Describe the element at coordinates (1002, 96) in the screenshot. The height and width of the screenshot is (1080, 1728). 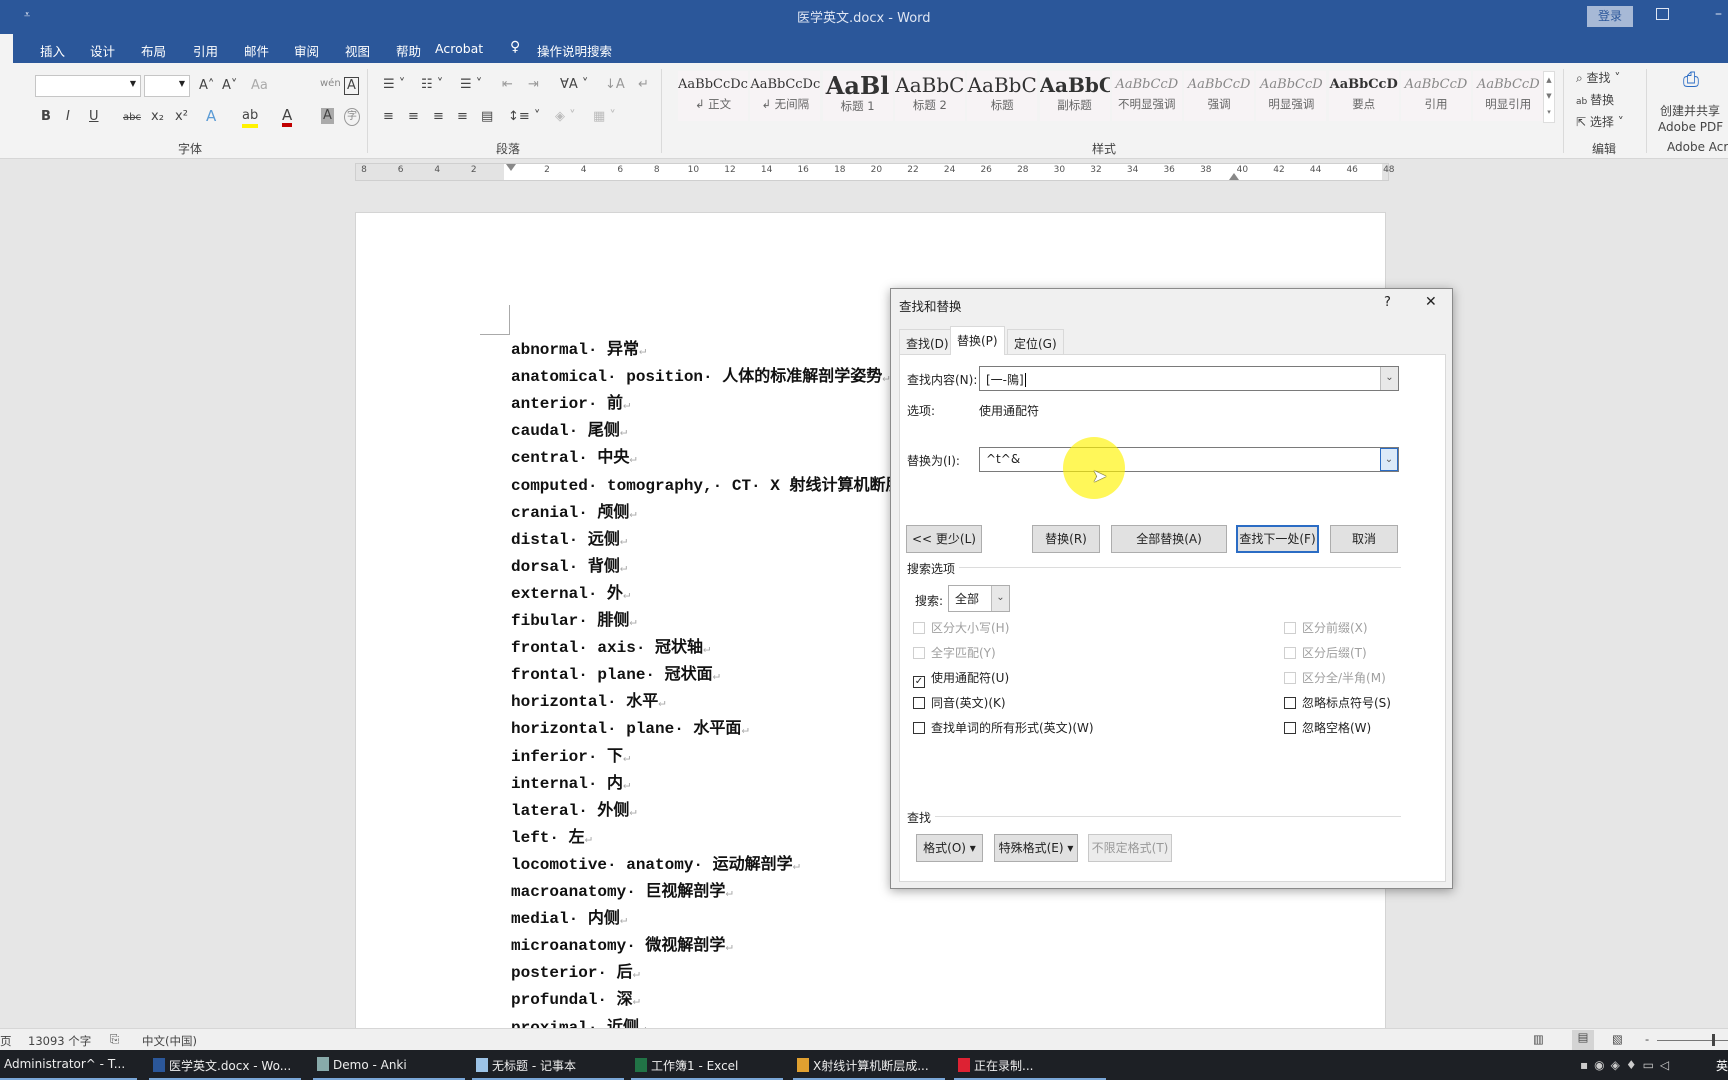
I see `style-item: AaBbC 标题` at that location.